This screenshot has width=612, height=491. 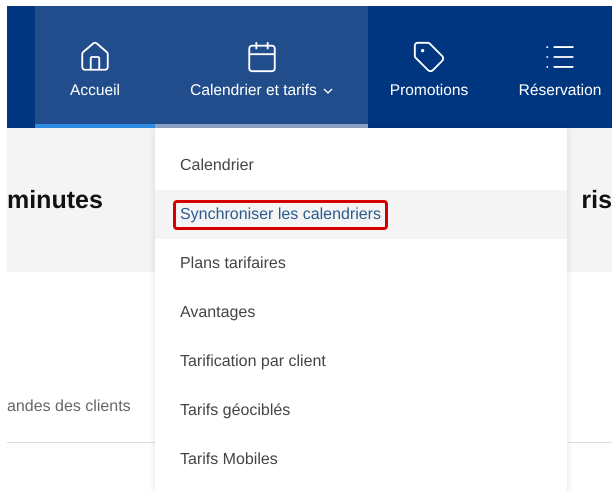 I want to click on body-text: andes des clients, so click(x=69, y=407).